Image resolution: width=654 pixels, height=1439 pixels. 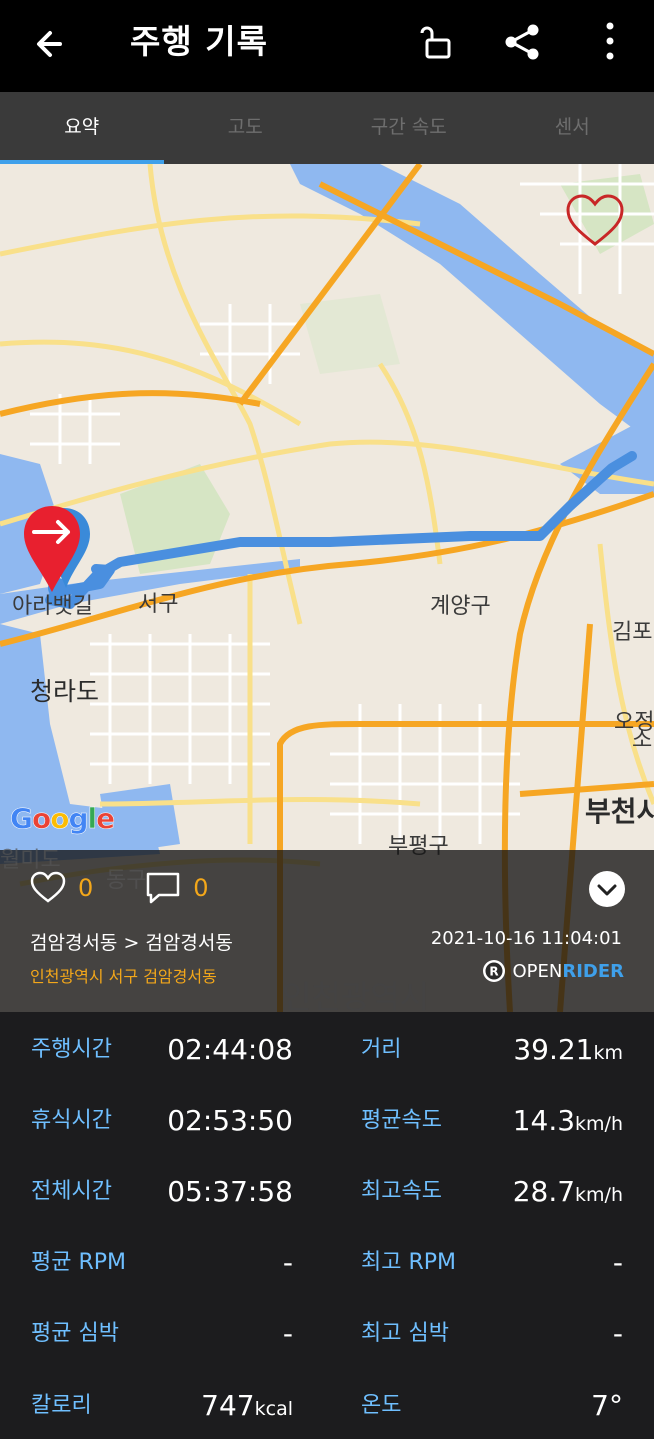 I want to click on calorie-unit: kcal, so click(x=273, y=1409).